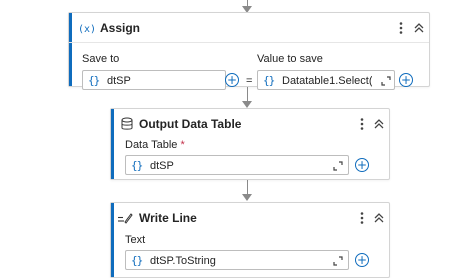 This screenshot has width=474, height=278. I want to click on assign-equals-sign: =, so click(249, 81).